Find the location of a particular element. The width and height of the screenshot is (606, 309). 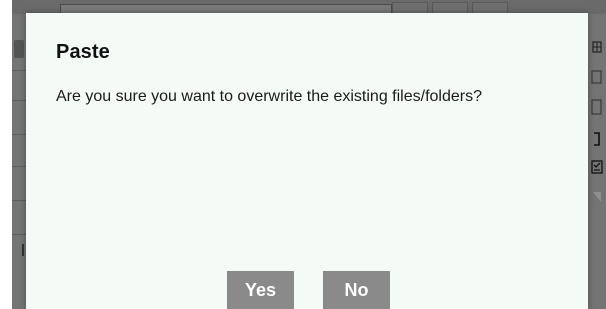

background-side-toolbar is located at coordinates (598, 128).